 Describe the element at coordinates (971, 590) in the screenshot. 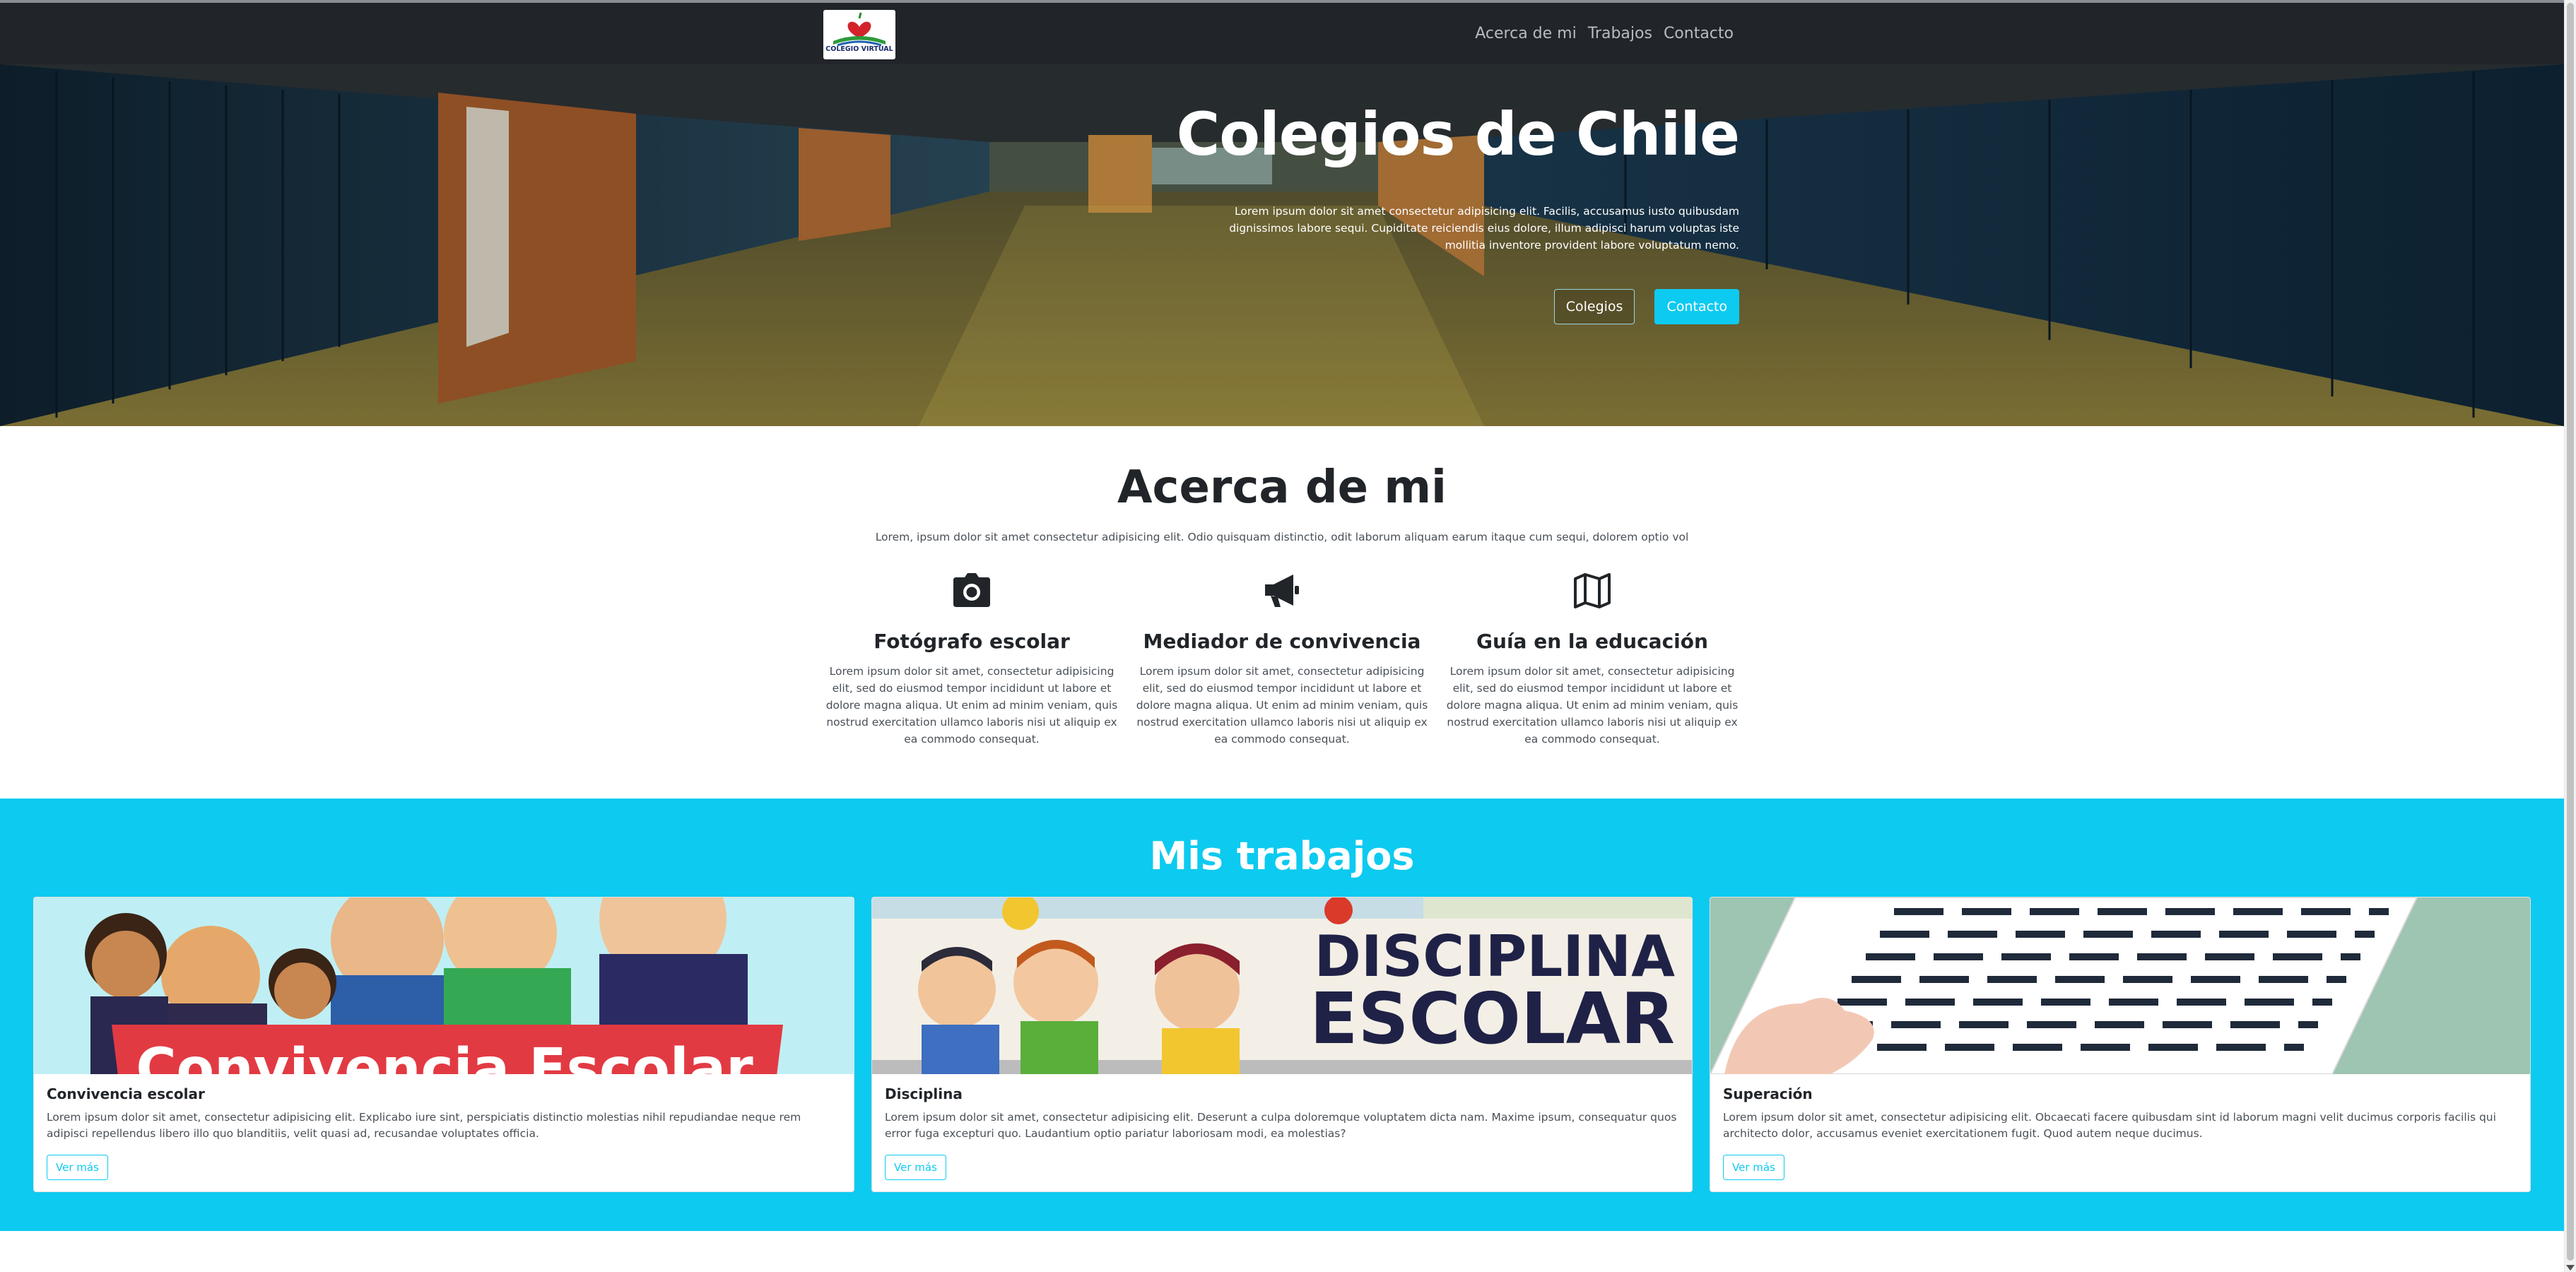

I see `camera-icon` at that location.